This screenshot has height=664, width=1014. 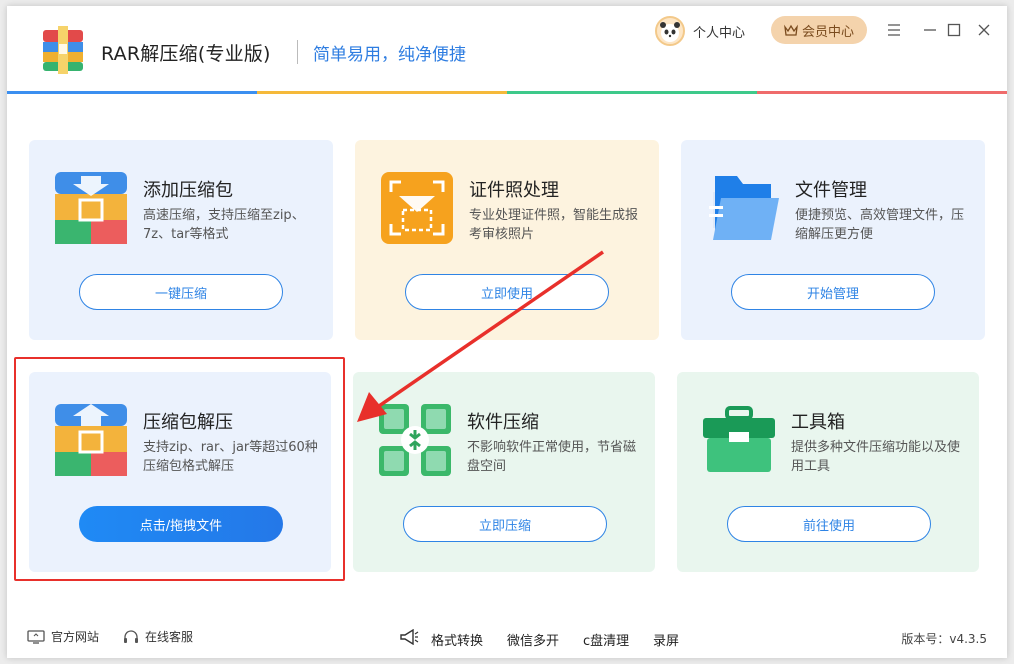 I want to click on online-support-label: 在线客服, so click(x=169, y=637).